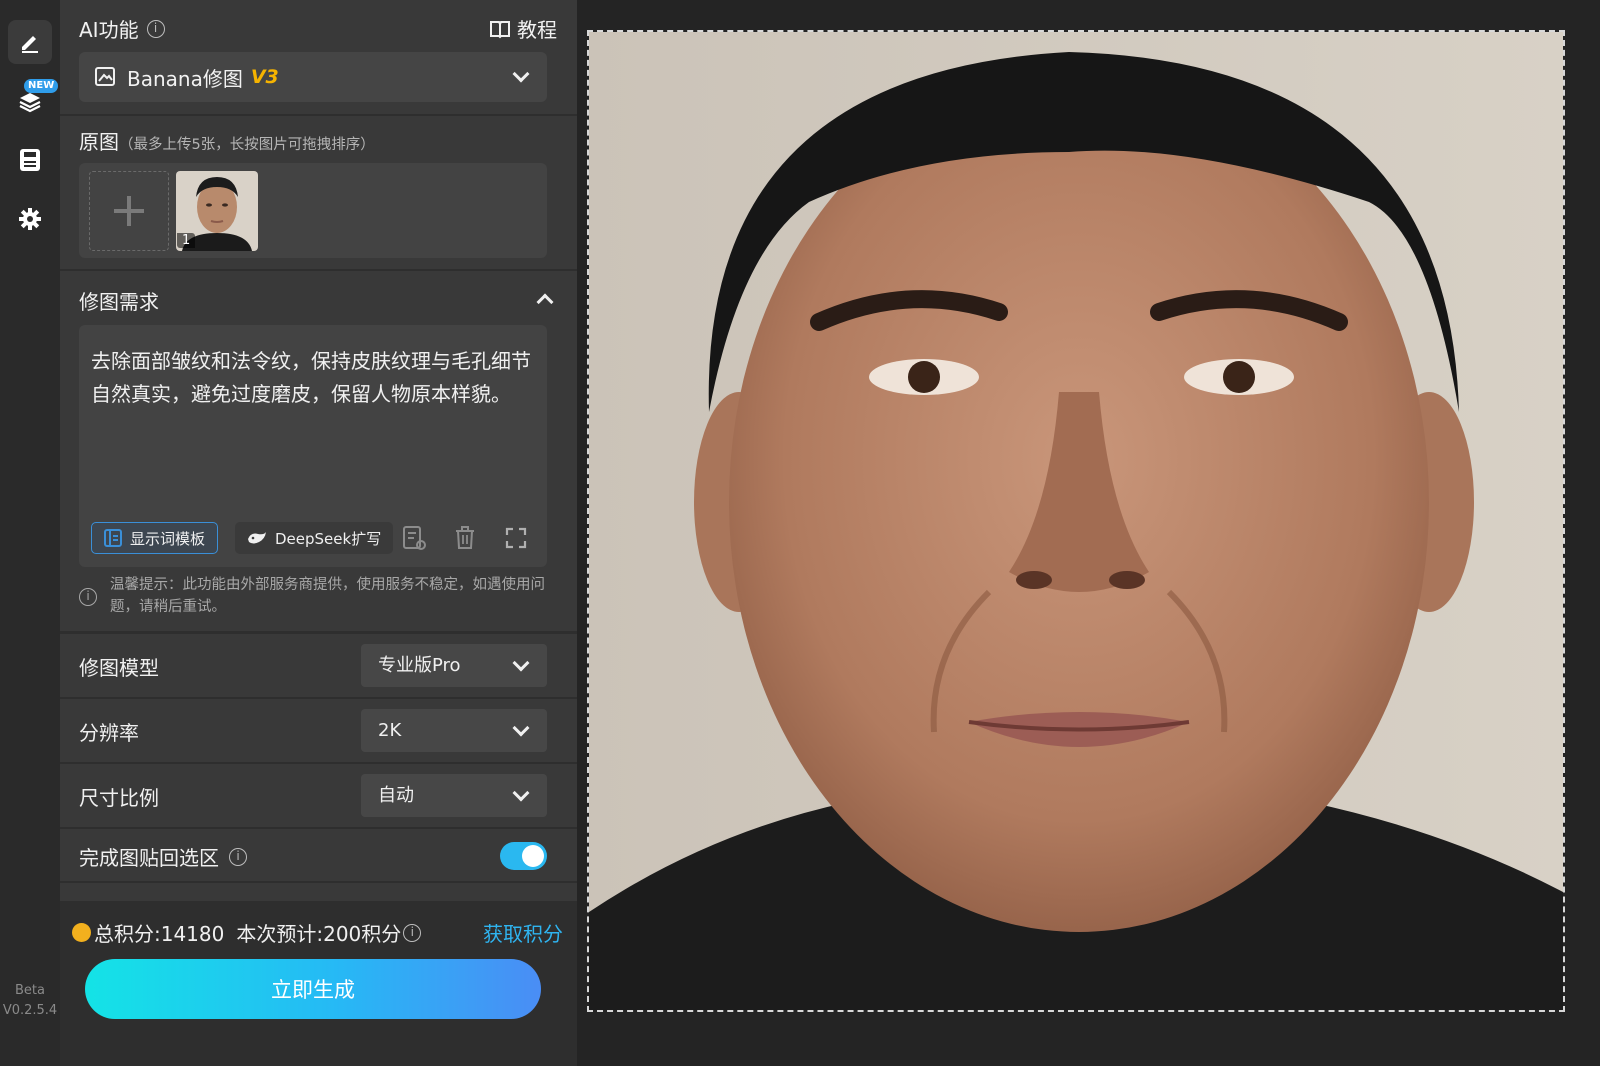 This screenshot has width=1600, height=1066. What do you see at coordinates (412, 932) in the screenshot?
I see `estimate-info-icon: i` at bounding box center [412, 932].